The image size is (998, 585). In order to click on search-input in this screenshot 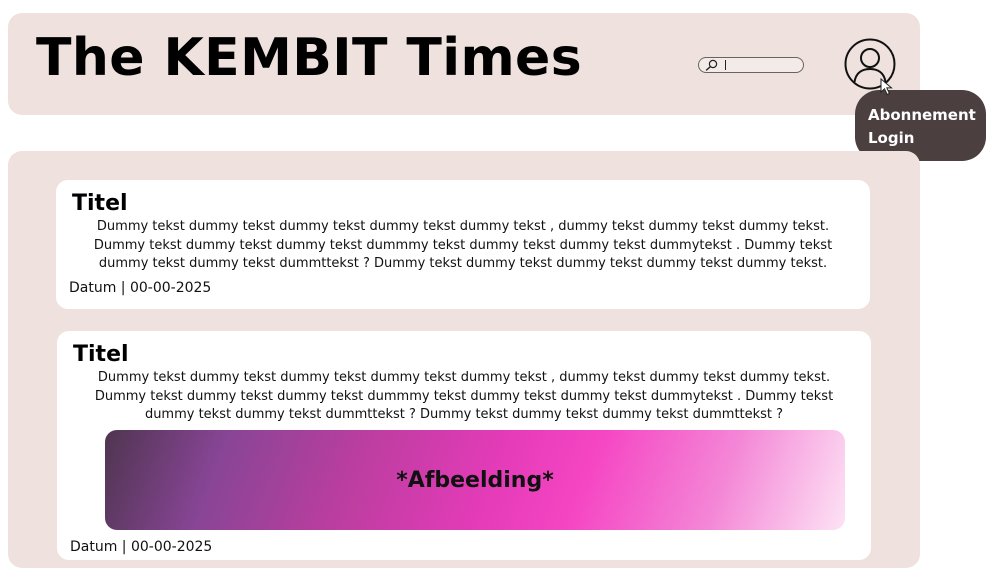, I will do `click(761, 65)`.